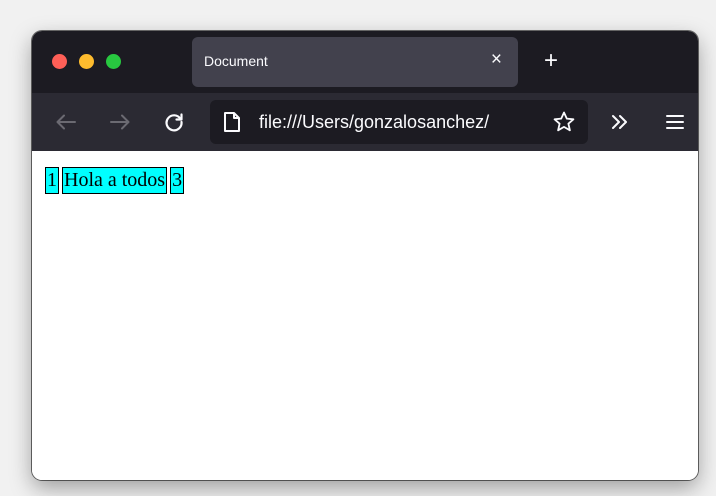 The image size is (716, 496). I want to click on navigation-toolbar: file:///Users/gonzalosanchez/, so click(365, 122).